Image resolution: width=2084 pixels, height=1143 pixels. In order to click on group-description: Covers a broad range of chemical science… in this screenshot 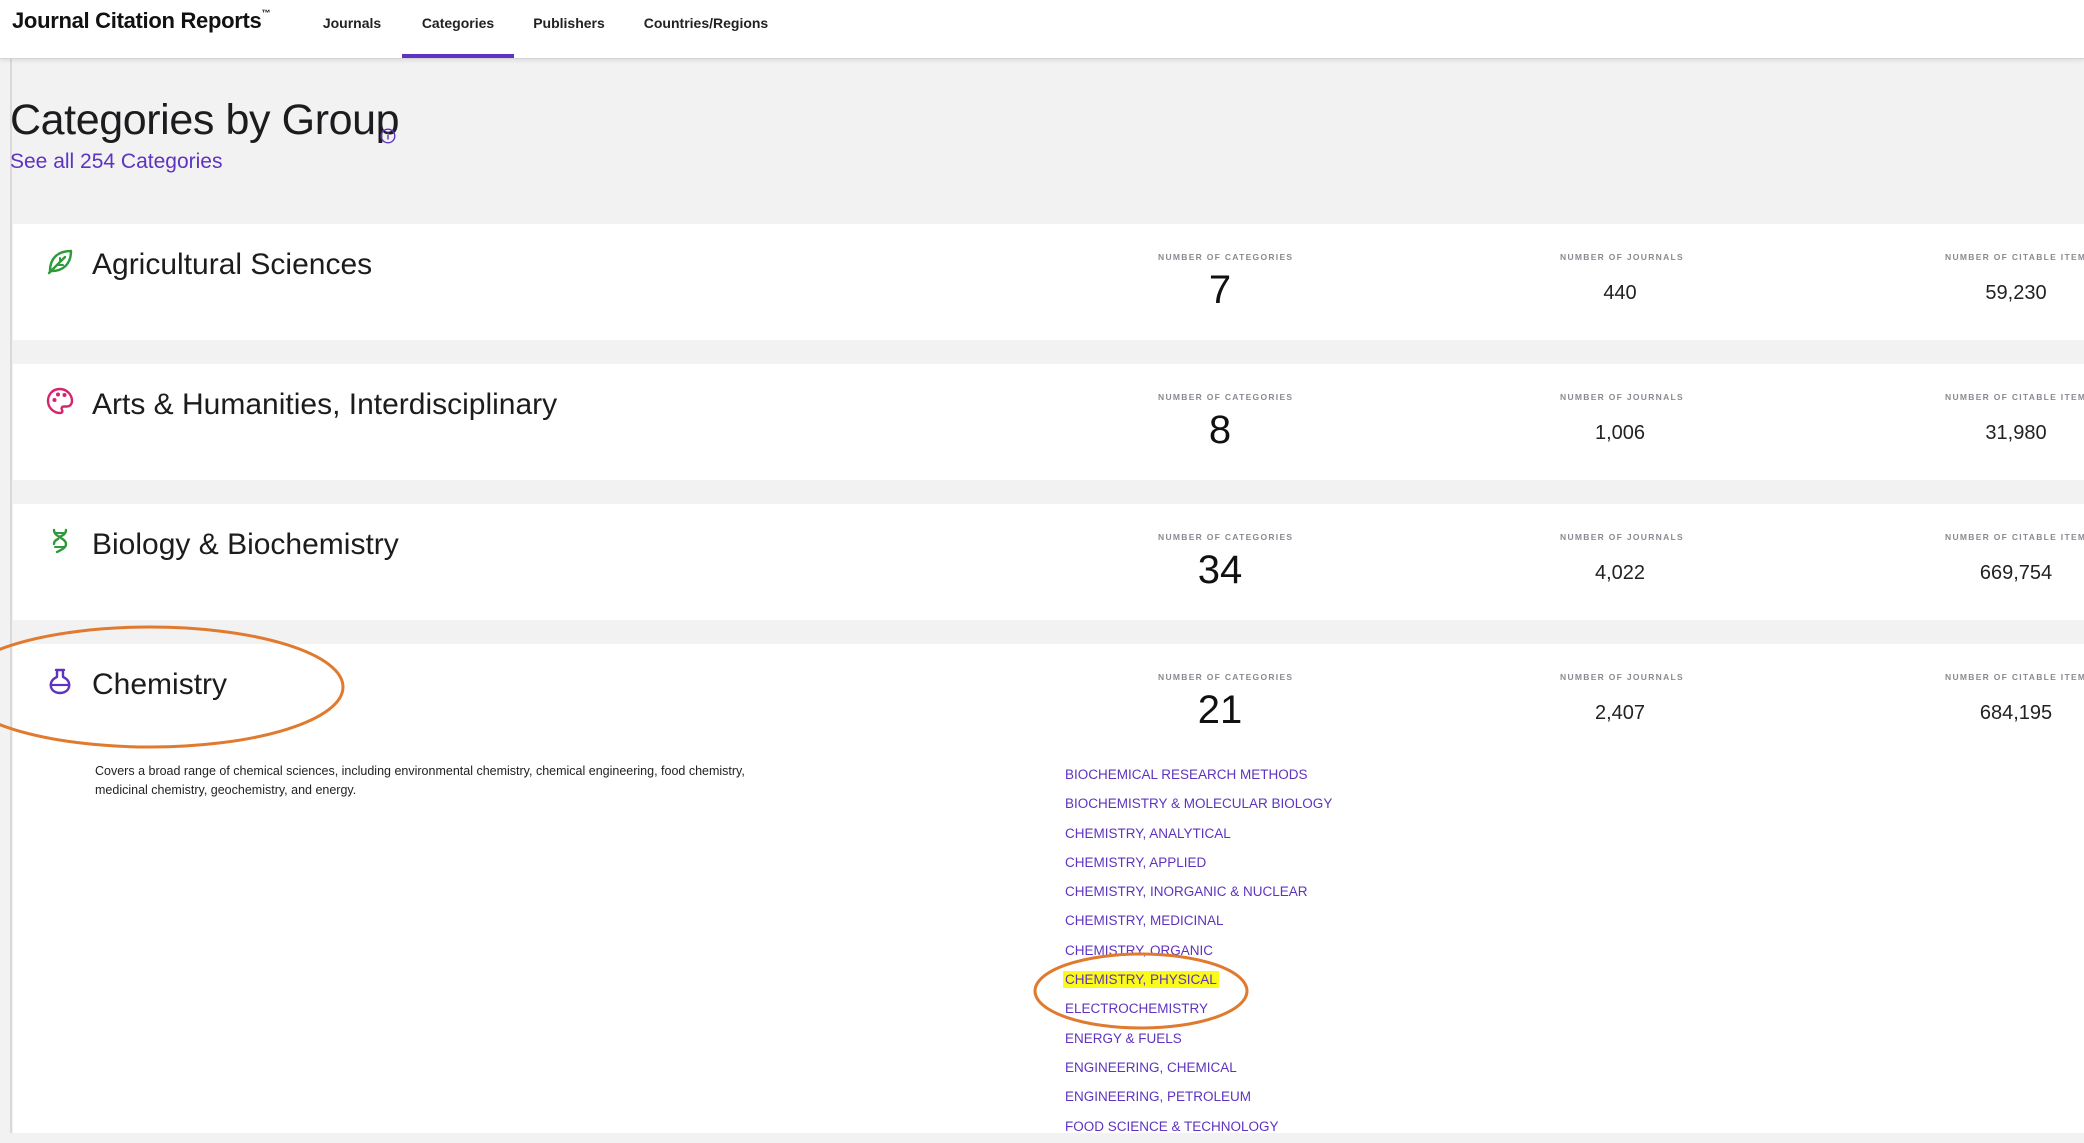, I will do `click(420, 780)`.